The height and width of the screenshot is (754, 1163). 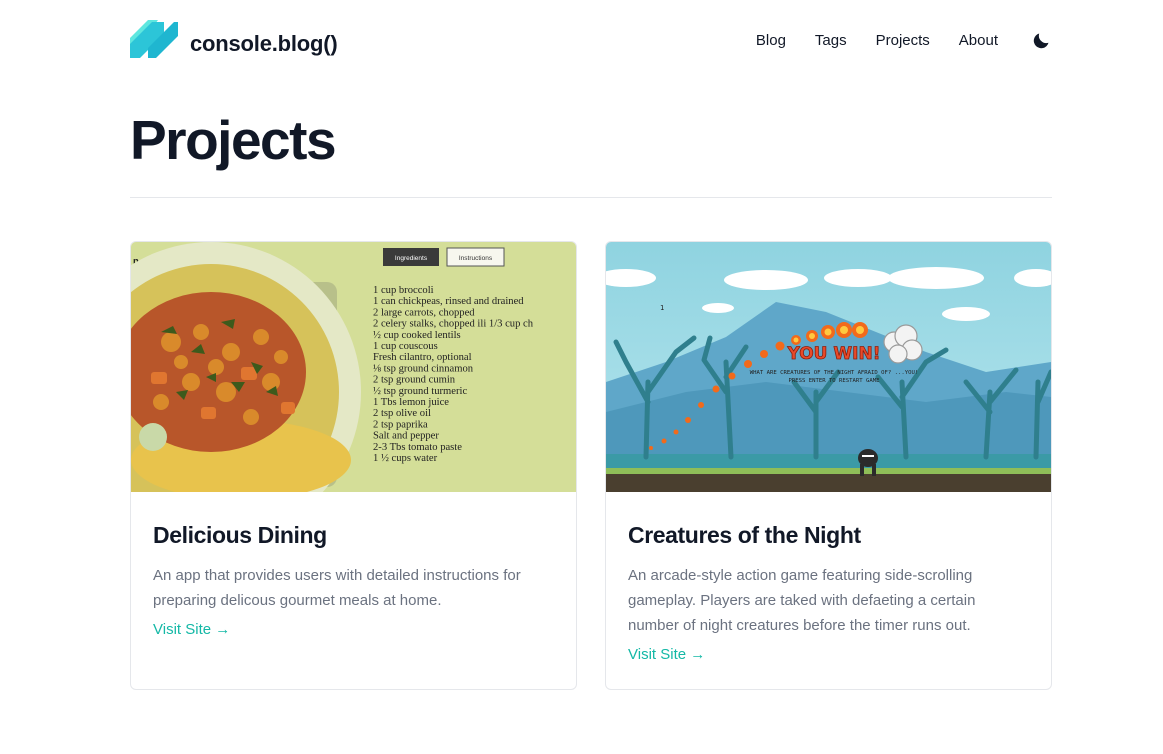 What do you see at coordinates (400, 424) in the screenshot?
I see `ingredient-item: 2 tsp paprika` at bounding box center [400, 424].